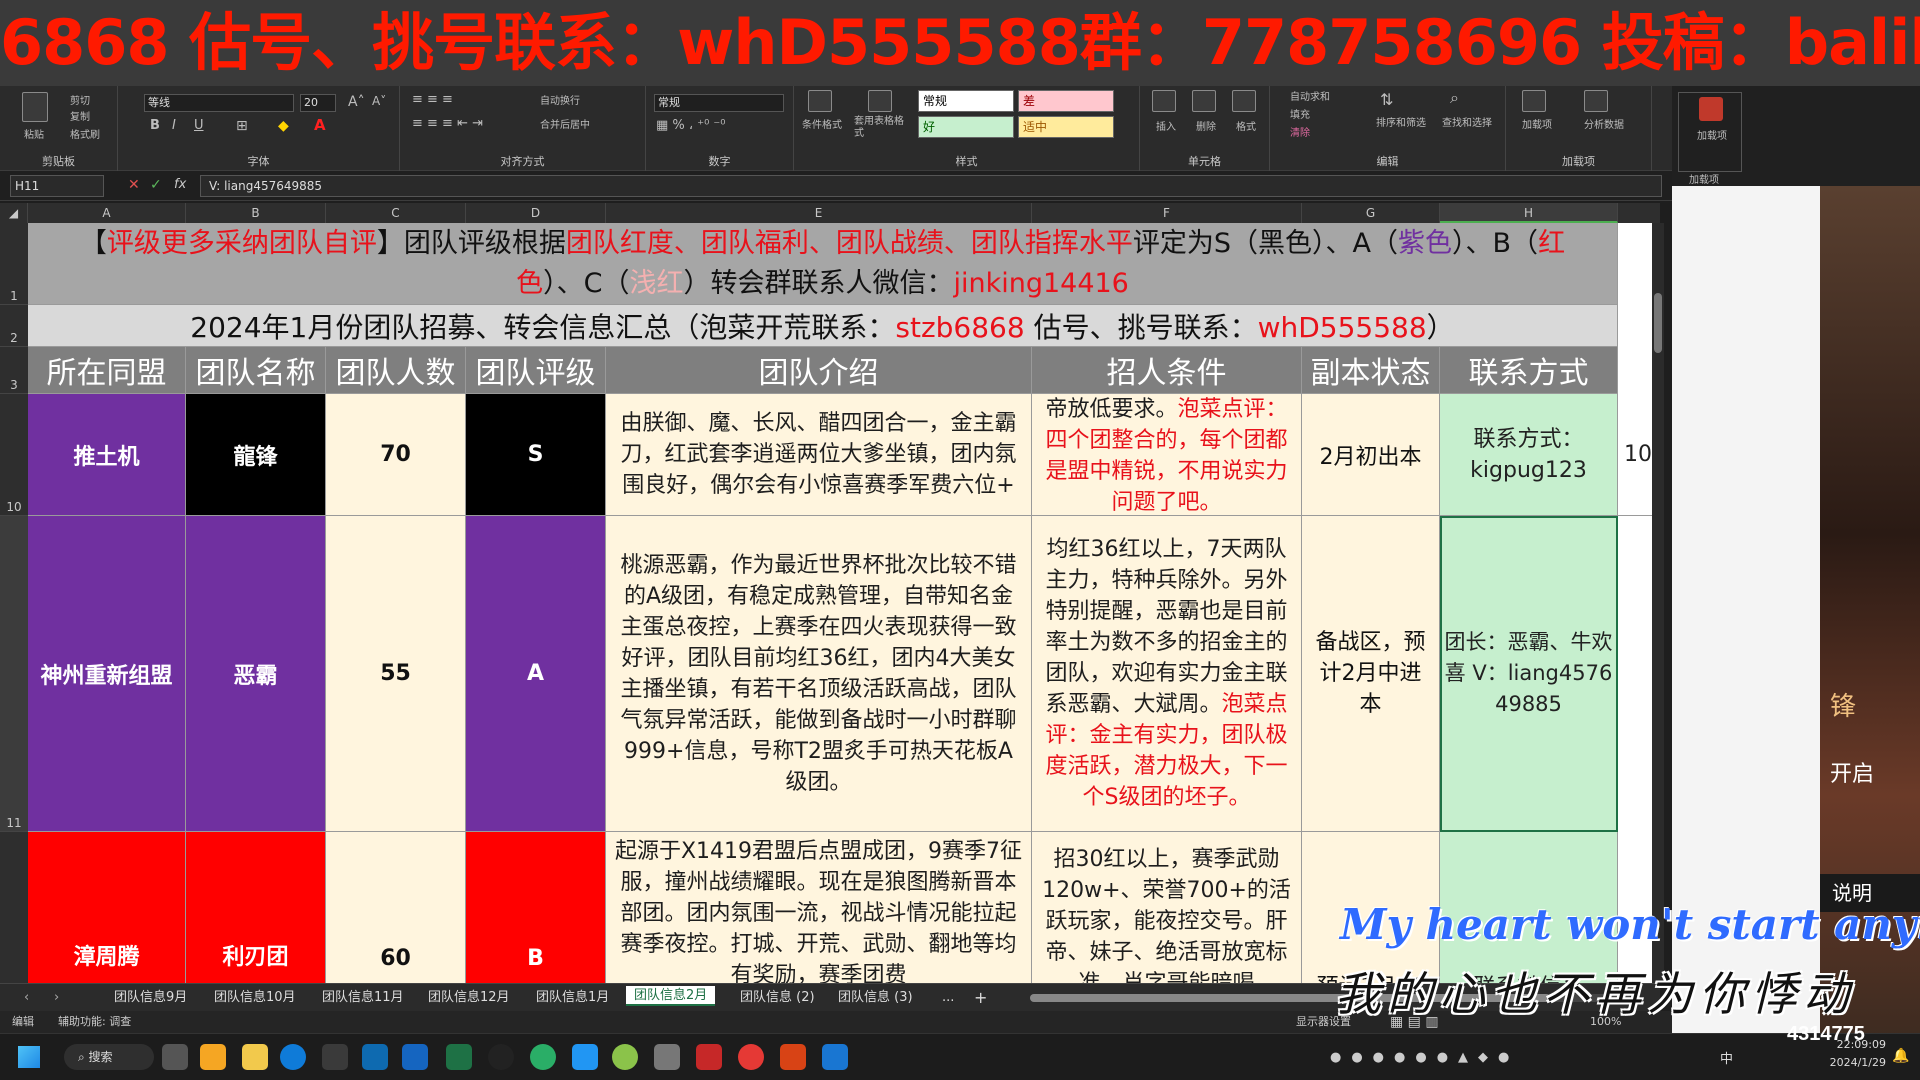 This screenshot has height=1080, width=1920. Describe the element at coordinates (107, 213) in the screenshot. I see `column-header-a: A` at that location.